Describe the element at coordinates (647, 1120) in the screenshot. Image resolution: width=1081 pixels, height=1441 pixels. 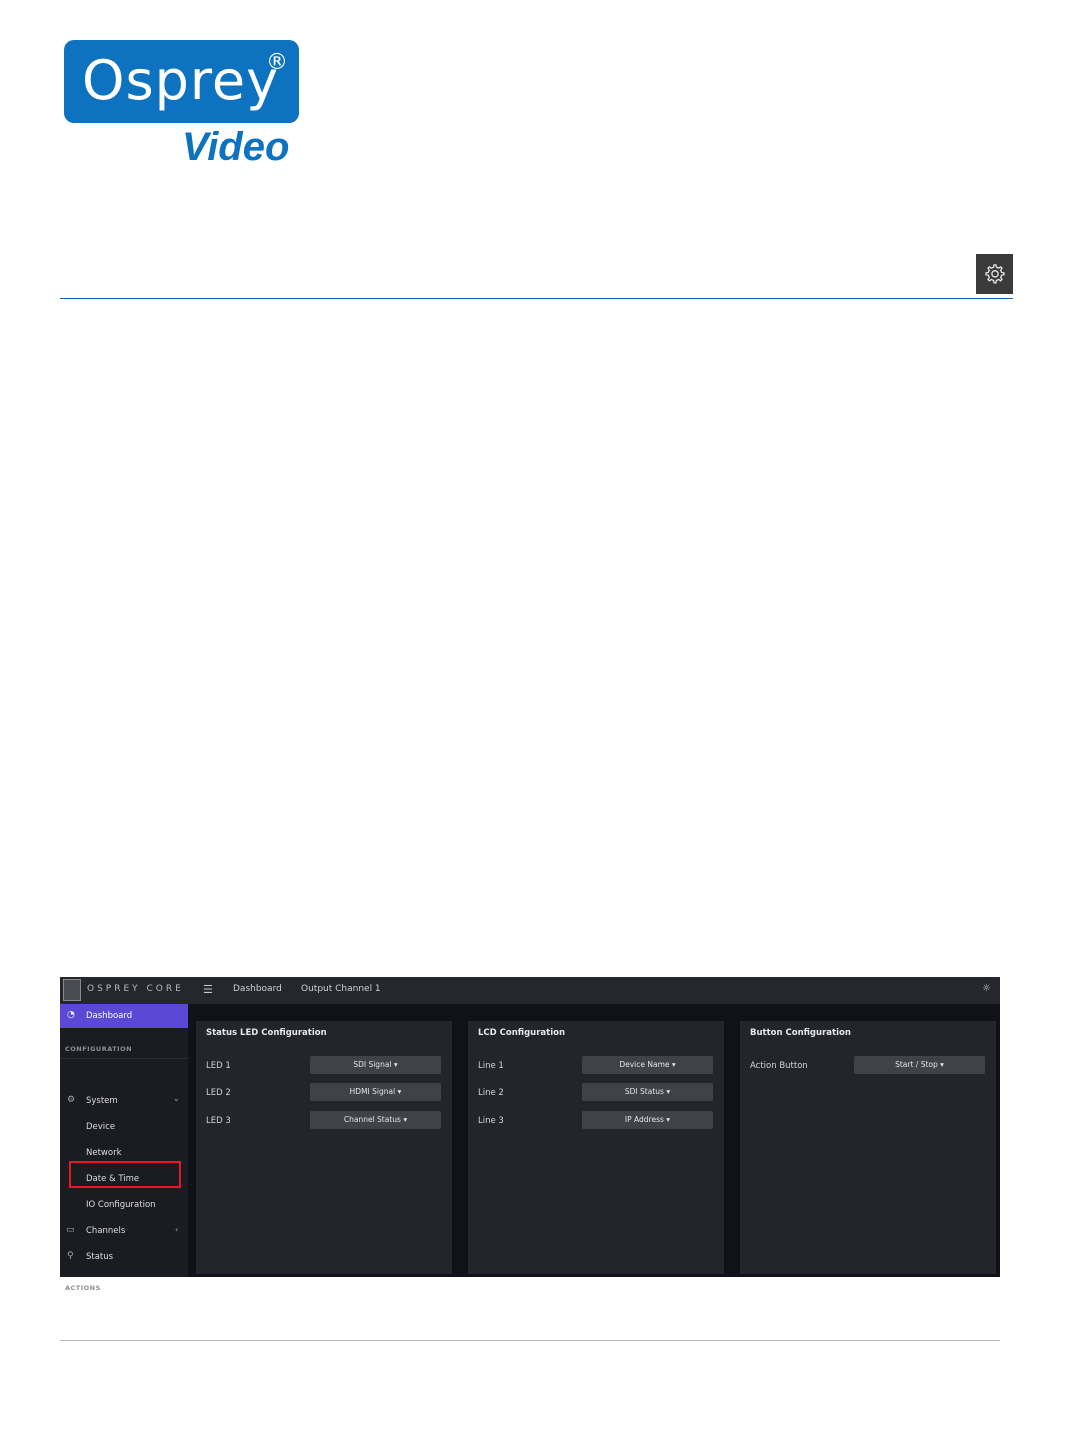
I see `line3-dropdown: IP Address ▾` at that location.